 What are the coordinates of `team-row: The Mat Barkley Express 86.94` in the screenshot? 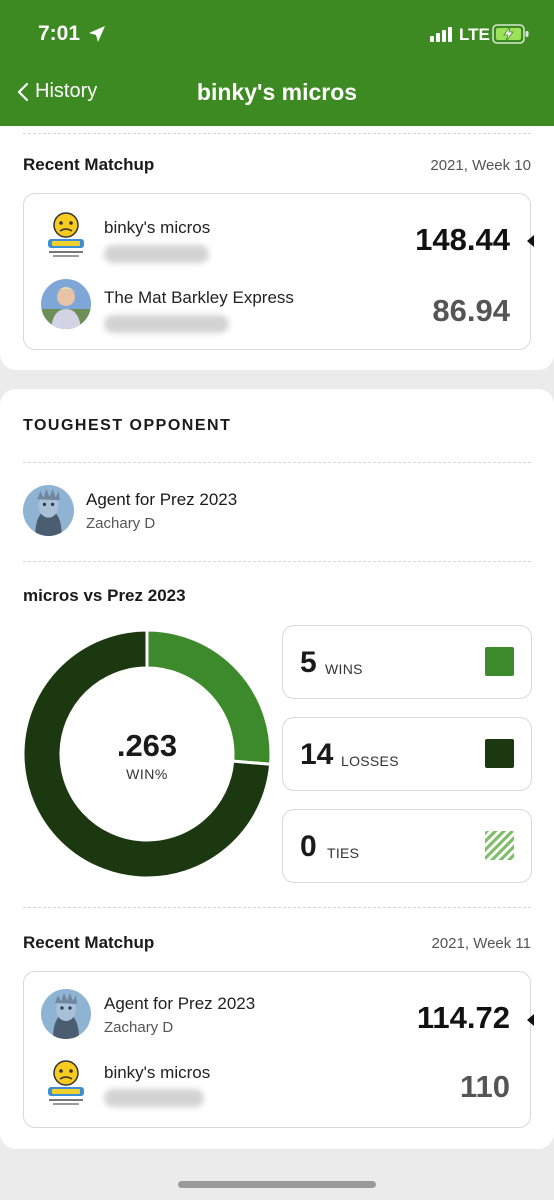 It's located at (277, 309).